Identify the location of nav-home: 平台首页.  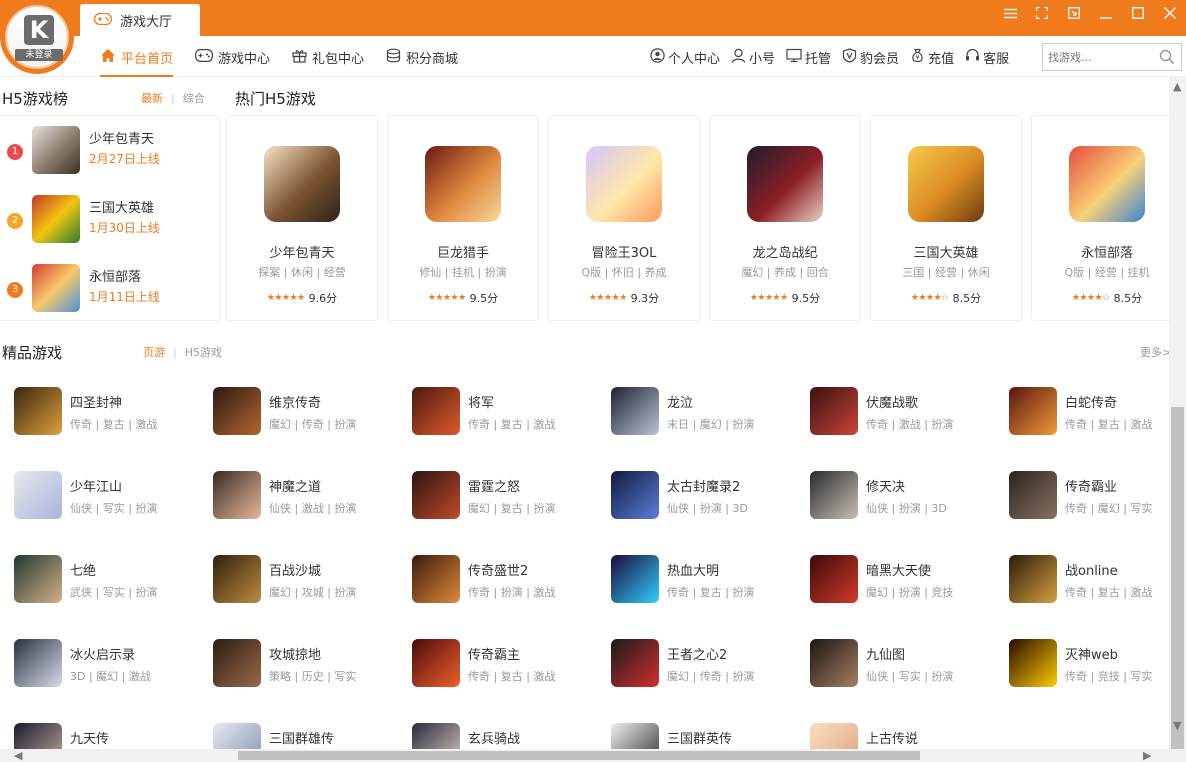
(137, 57).